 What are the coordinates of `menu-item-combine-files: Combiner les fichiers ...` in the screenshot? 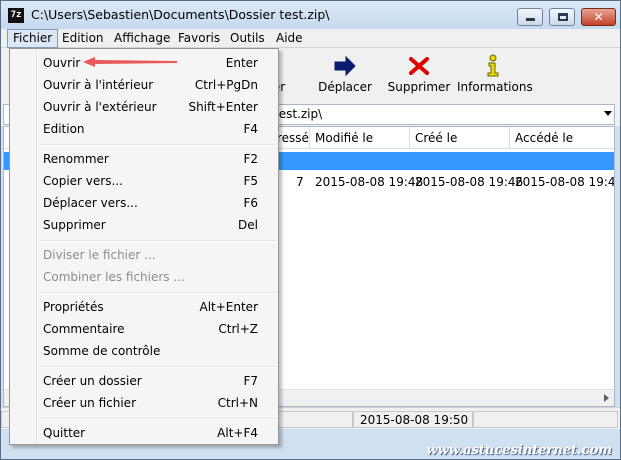 It's located at (144, 277).